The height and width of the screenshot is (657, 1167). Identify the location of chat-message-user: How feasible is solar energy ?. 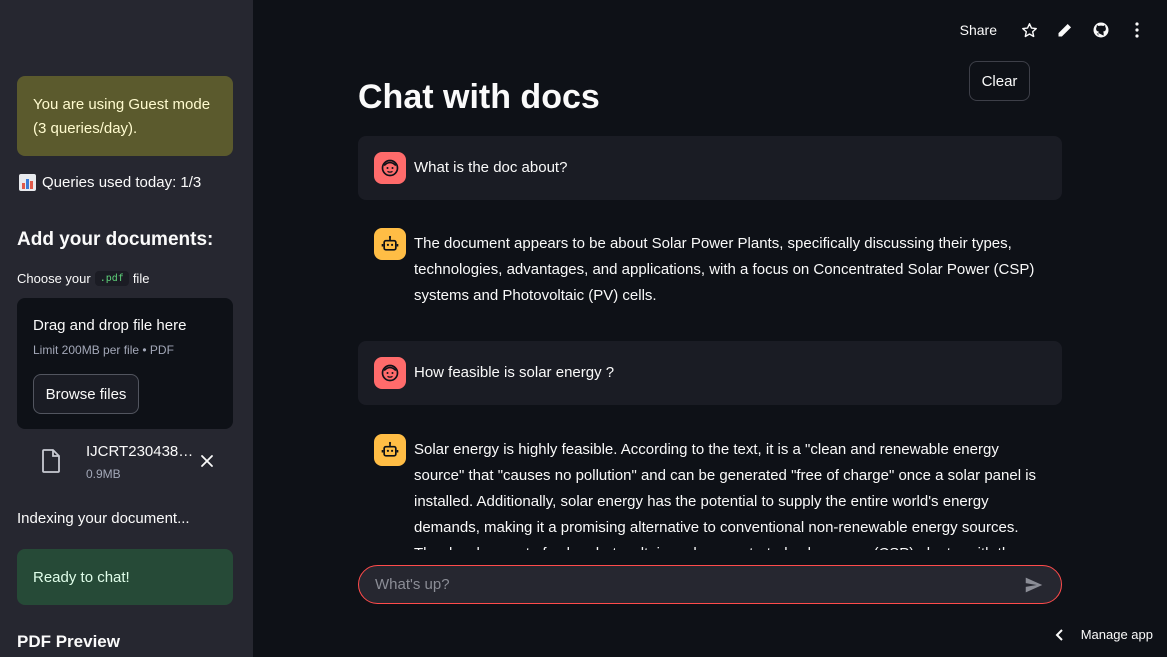
(710, 373).